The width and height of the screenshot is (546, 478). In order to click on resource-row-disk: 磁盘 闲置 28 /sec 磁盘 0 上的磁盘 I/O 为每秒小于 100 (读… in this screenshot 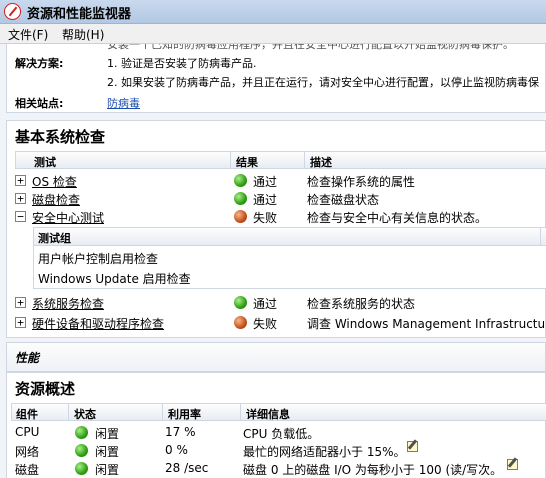, I will do `click(278, 468)`.